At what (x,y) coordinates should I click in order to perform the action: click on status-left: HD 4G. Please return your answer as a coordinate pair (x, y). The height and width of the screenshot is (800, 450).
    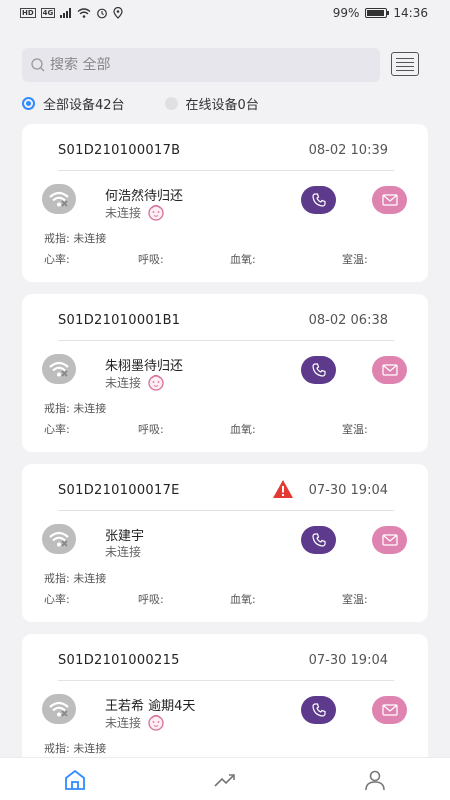
    Looking at the image, I should click on (71, 13).